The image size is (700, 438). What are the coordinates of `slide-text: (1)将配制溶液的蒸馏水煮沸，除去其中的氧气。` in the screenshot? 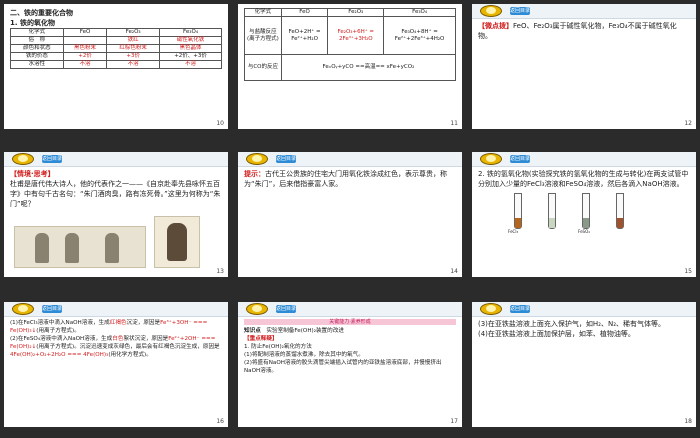 It's located at (304, 355).